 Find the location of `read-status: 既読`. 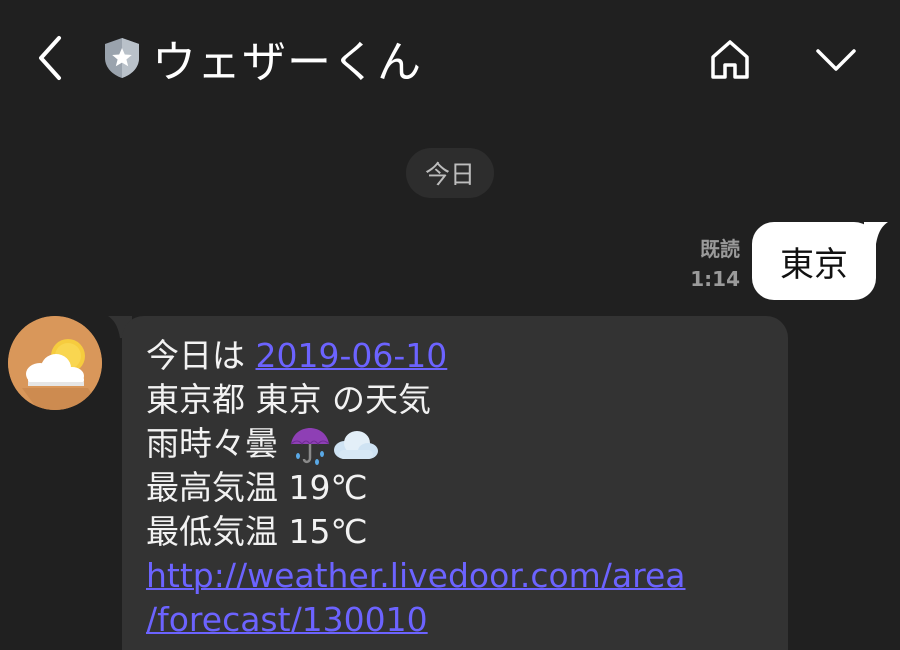

read-status: 既読 is located at coordinates (720, 249).